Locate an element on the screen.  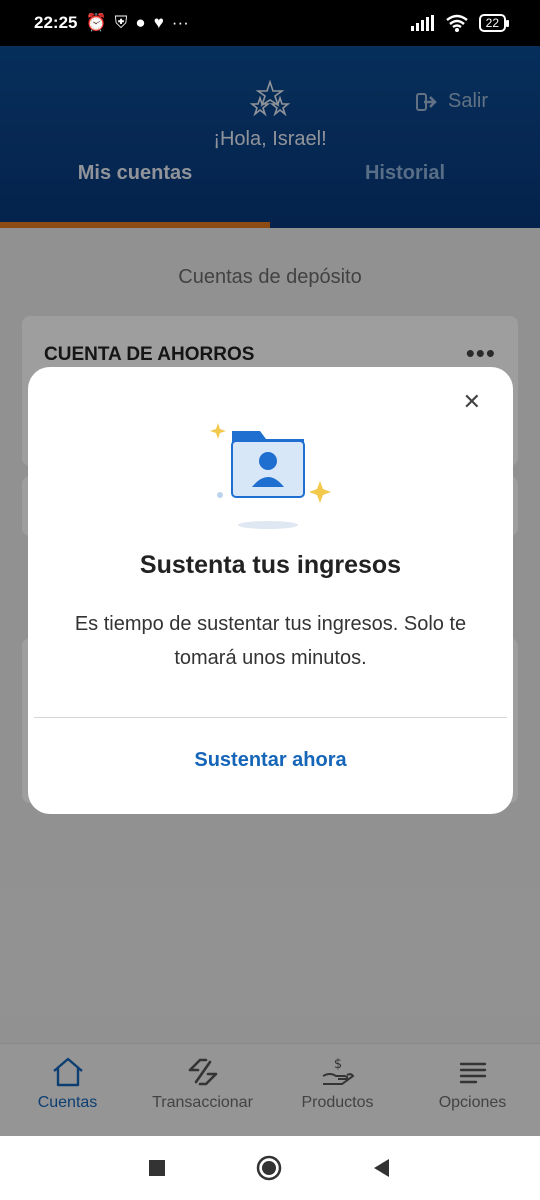
status-time: 22:25 is located at coordinates (56, 22).